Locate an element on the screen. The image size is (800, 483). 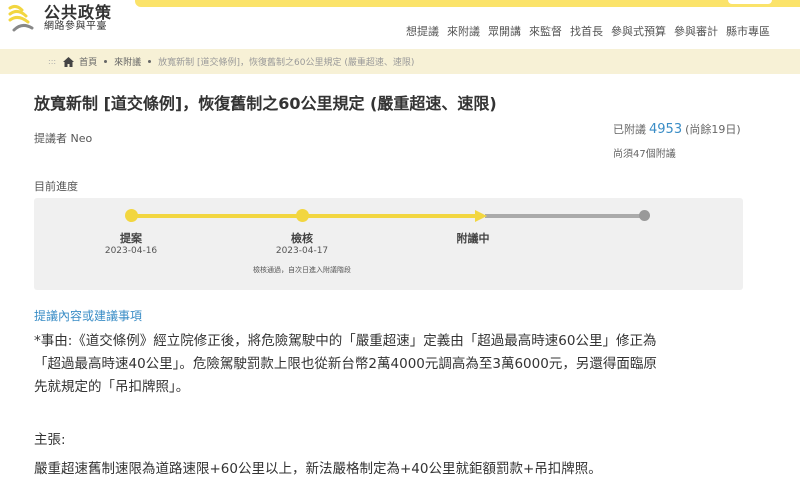
main-nav: 想提議 來附議 眾開講 來監督 找首長 參與式預算 參與審計 縣市專區 is located at coordinates (588, 31).